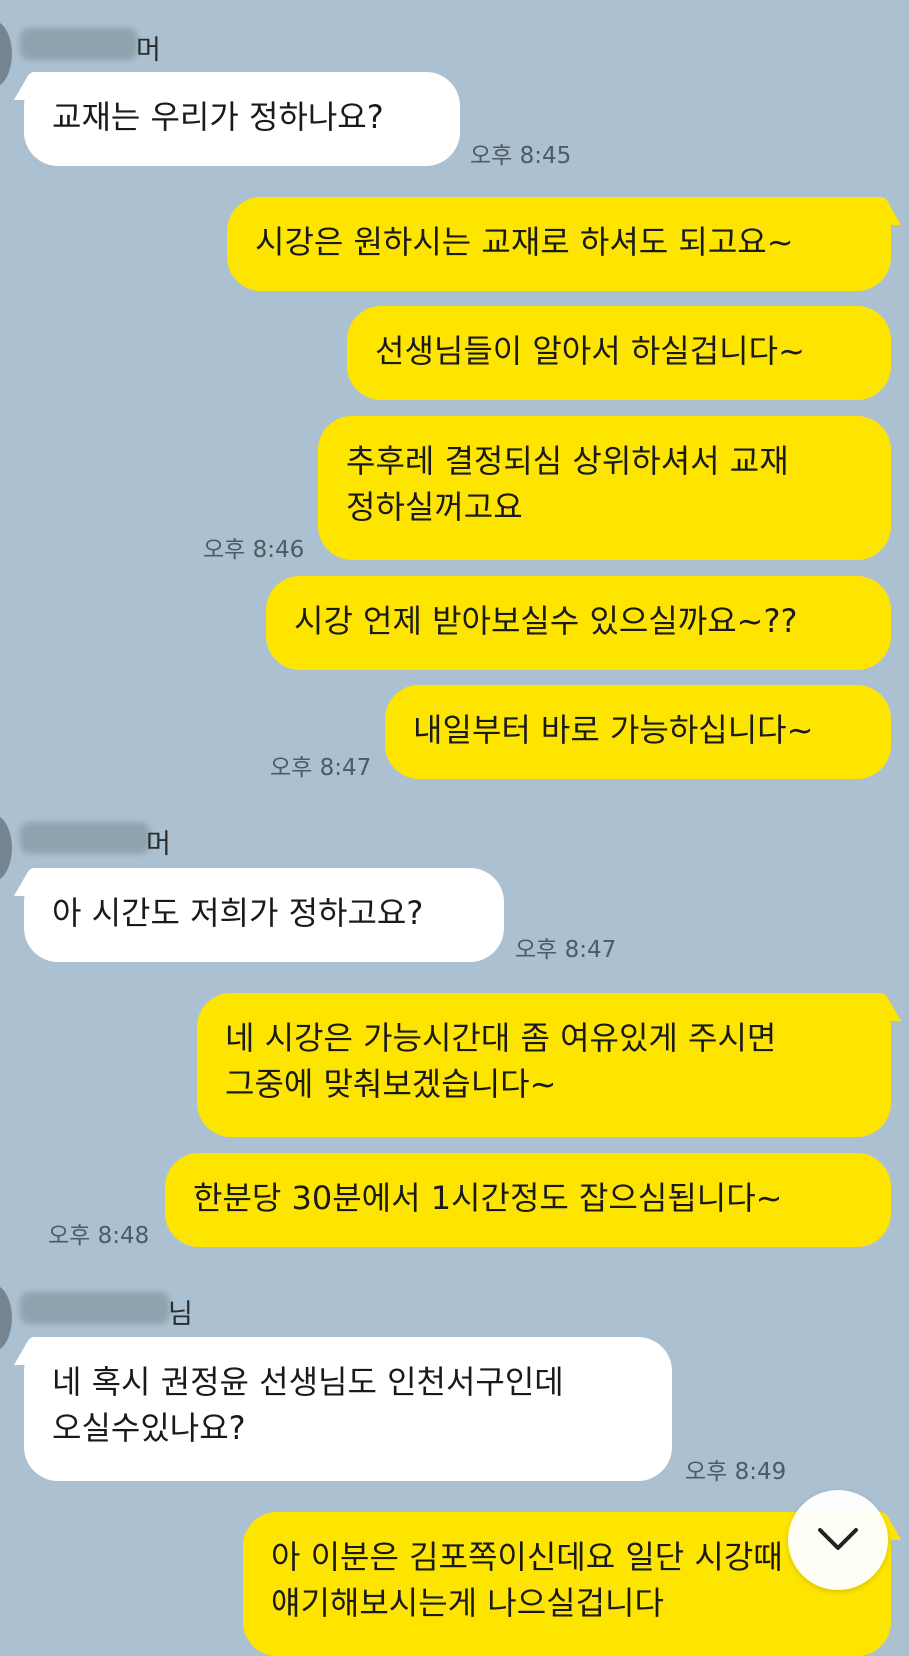 Image resolution: width=909 pixels, height=1656 pixels. I want to click on message-bubble-outgoing: 추후레 결정되심 상위하셔서 교재 정하실꺼고요, so click(604, 488).